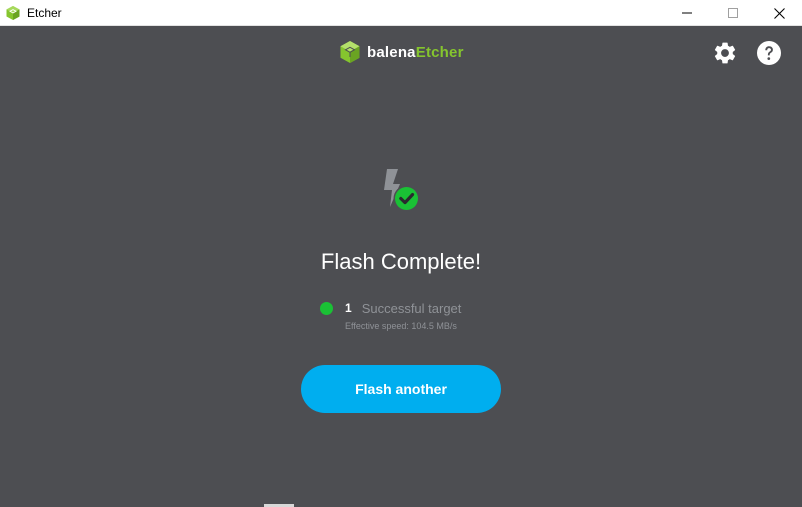 This screenshot has width=802, height=507. What do you see at coordinates (44, 13) in the screenshot?
I see `window-title: Etcher` at bounding box center [44, 13].